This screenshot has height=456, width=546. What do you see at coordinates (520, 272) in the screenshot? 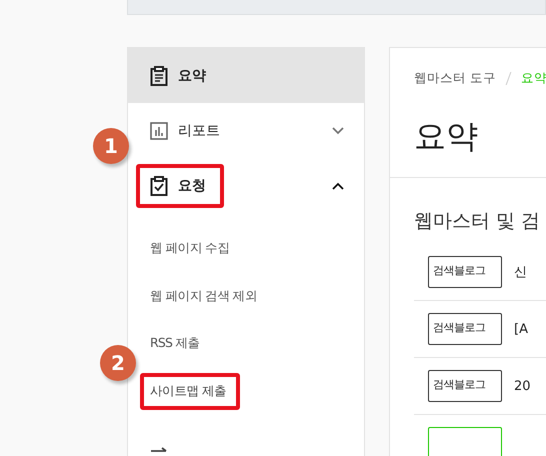
I see `row-text: 신` at bounding box center [520, 272].